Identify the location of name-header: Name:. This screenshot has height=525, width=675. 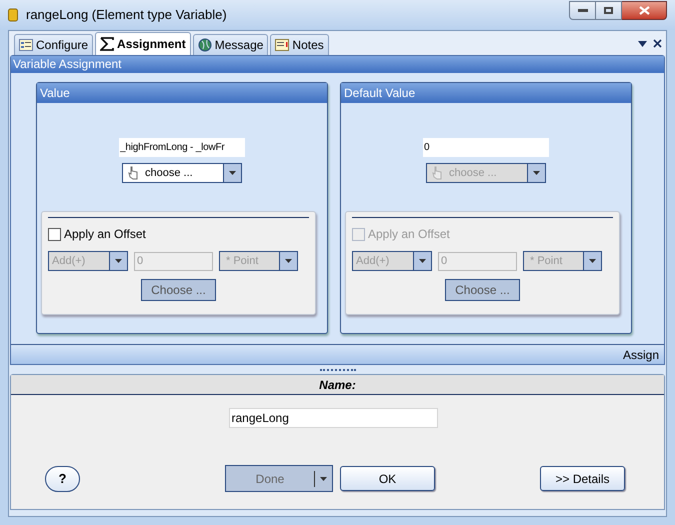
(337, 385).